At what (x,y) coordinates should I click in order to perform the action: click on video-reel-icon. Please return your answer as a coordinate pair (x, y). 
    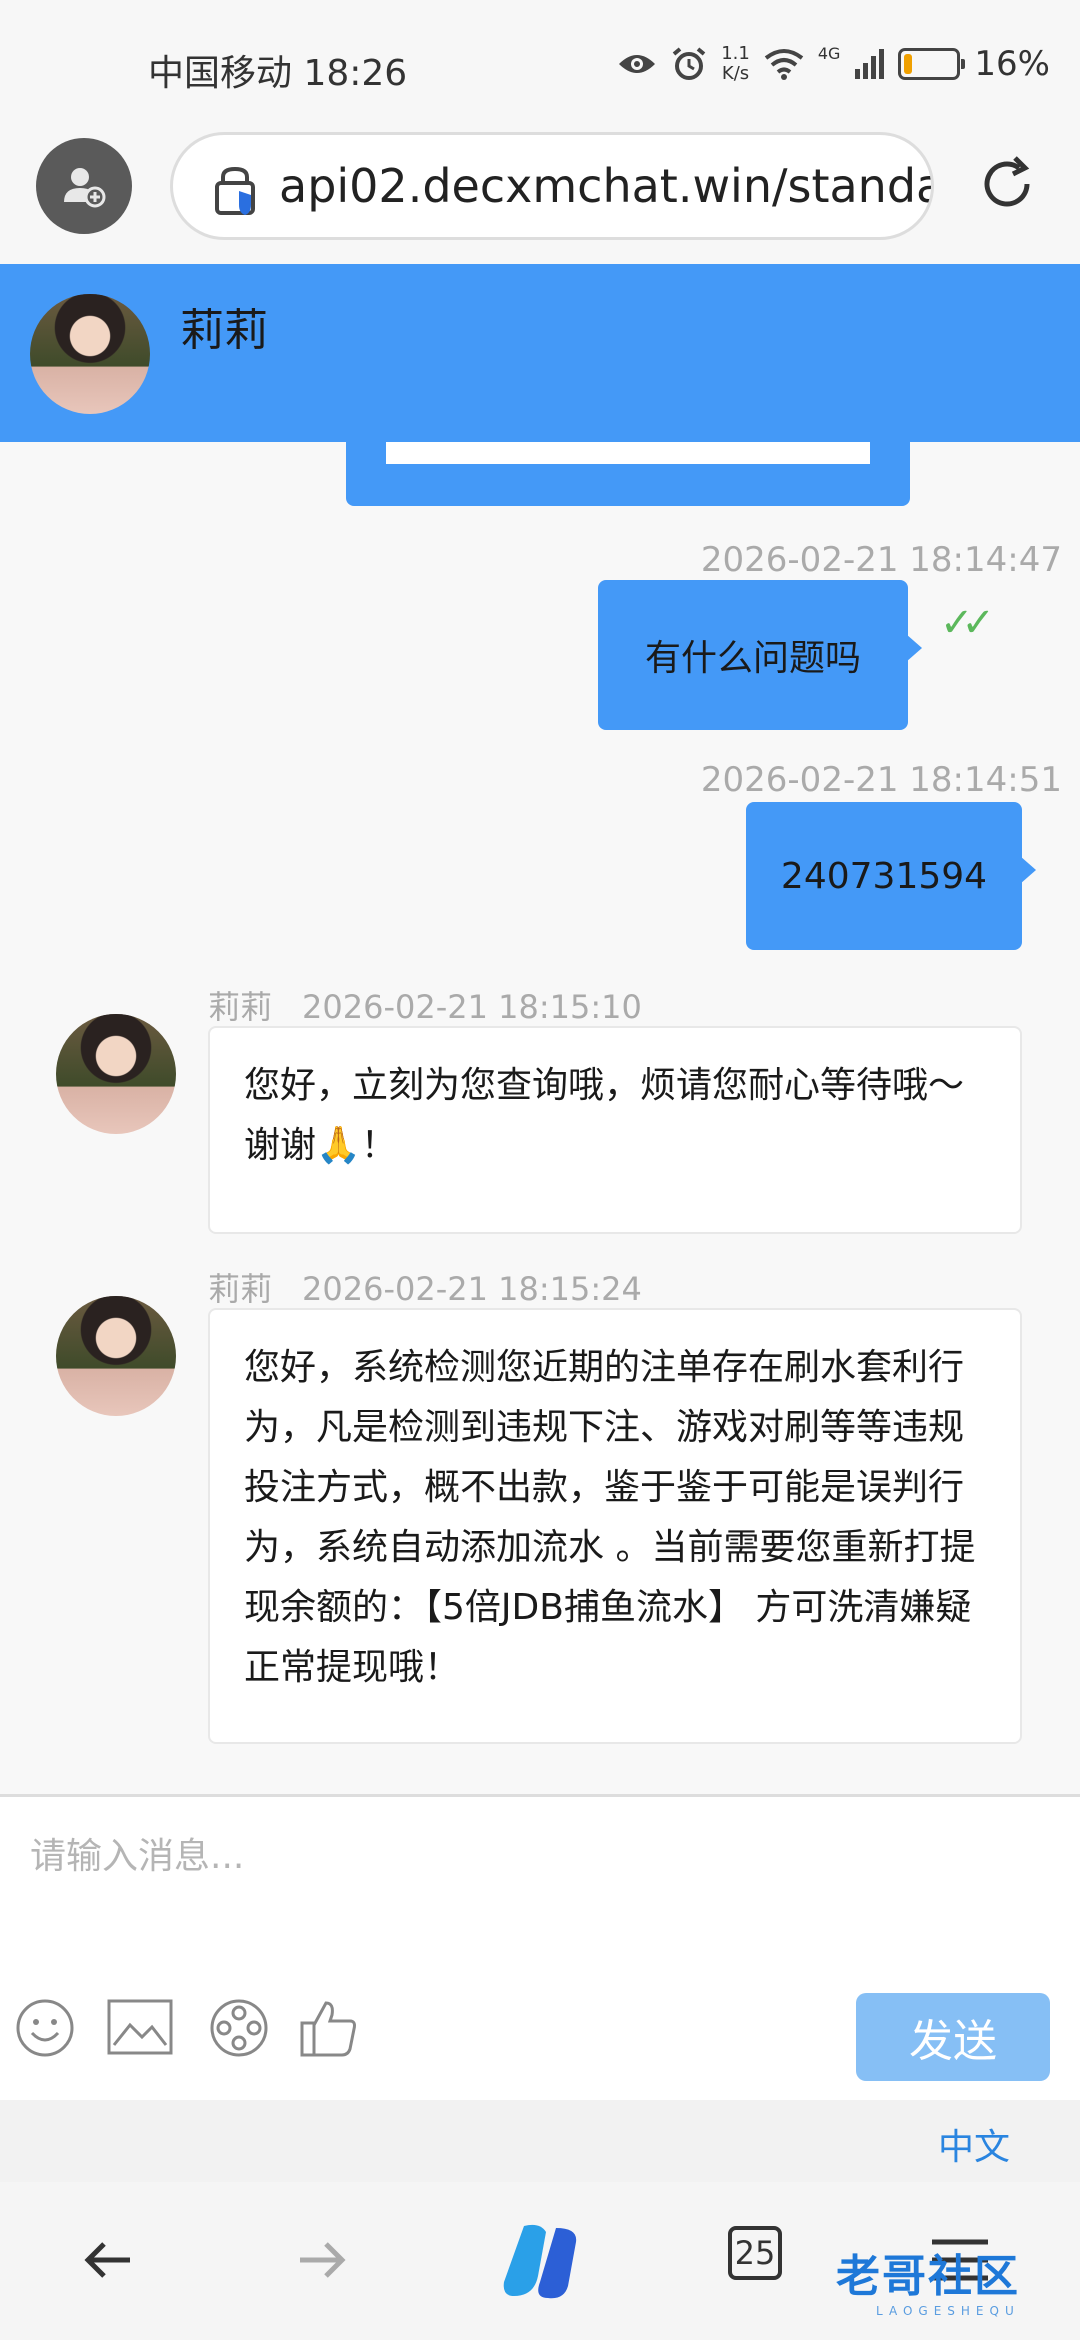
    Looking at the image, I should click on (239, 2028).